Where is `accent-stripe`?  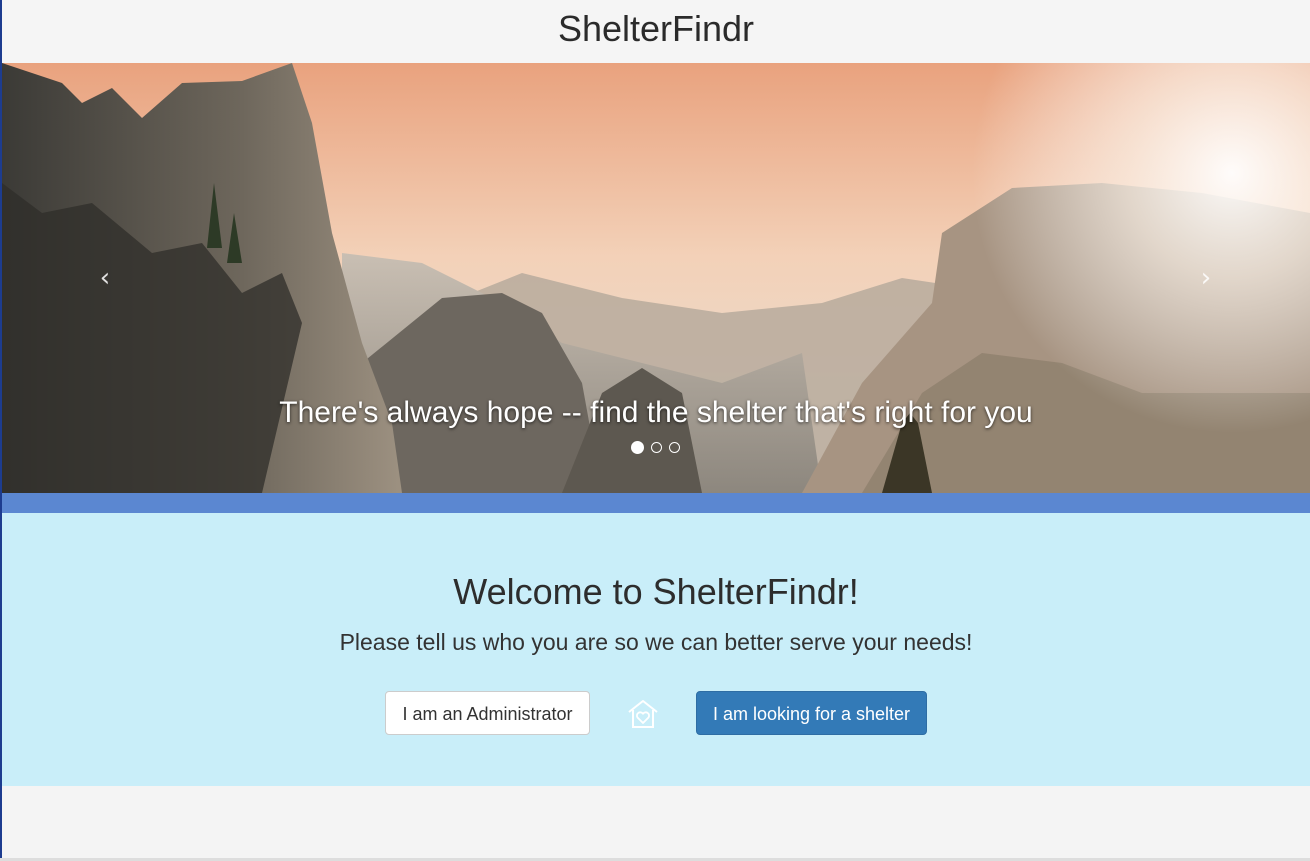
accent-stripe is located at coordinates (656, 503).